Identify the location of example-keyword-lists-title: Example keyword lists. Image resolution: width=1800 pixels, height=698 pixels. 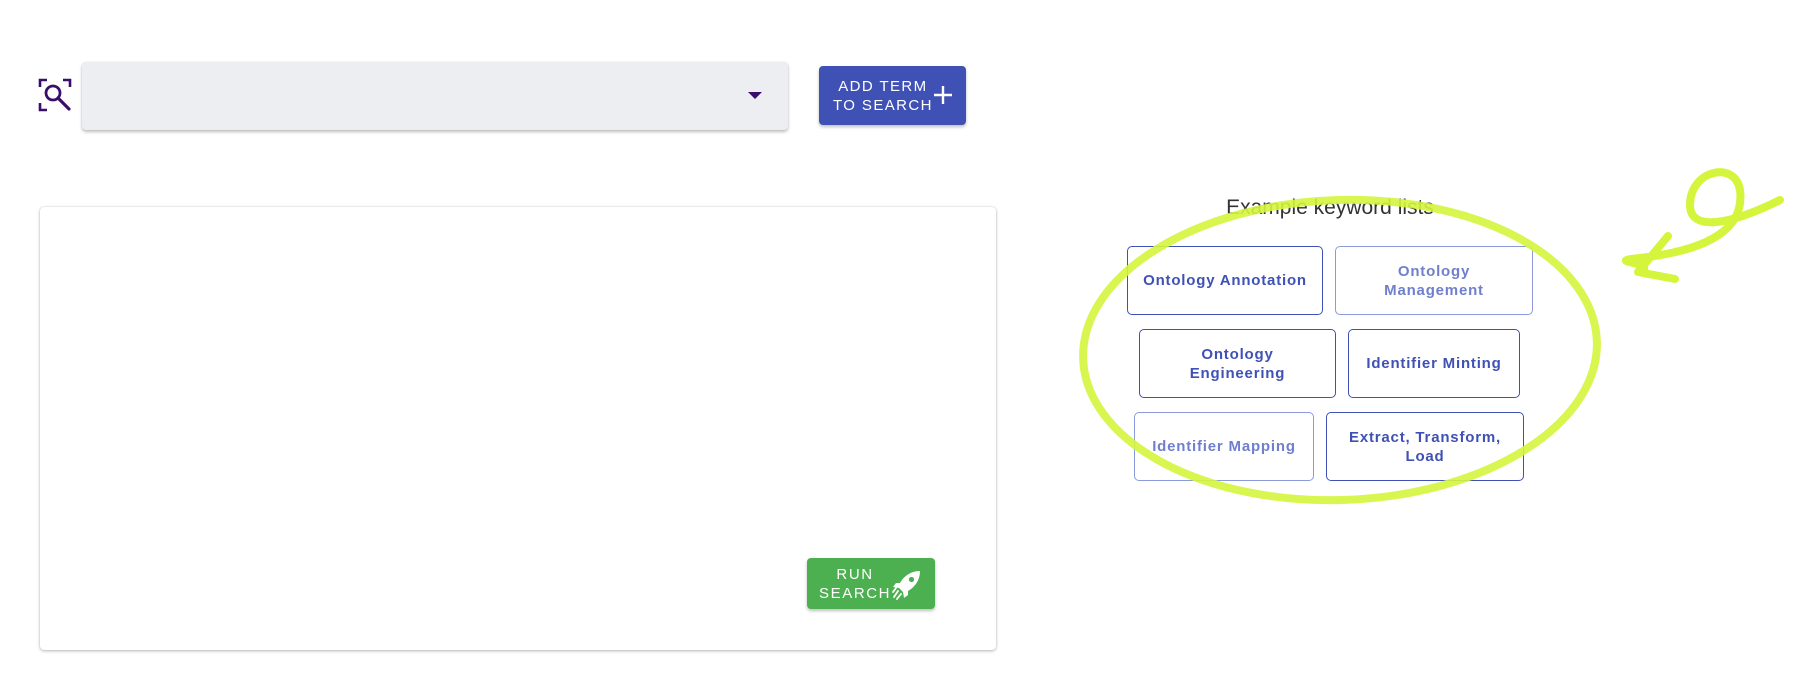
(1330, 207).